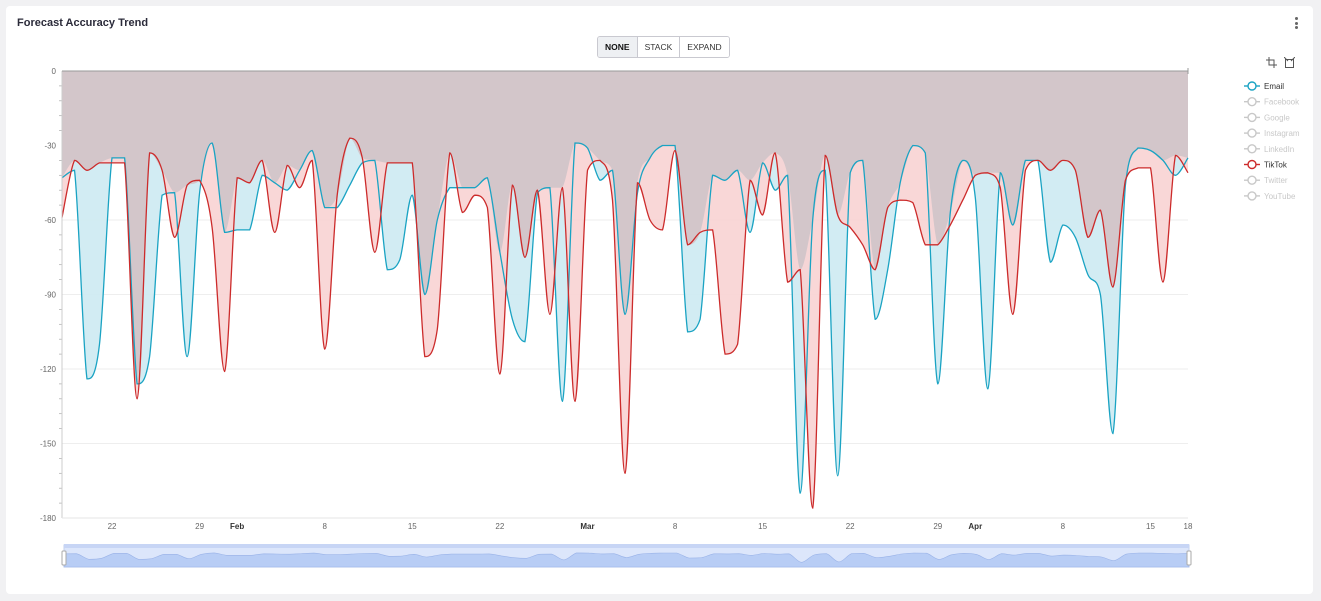 The width and height of the screenshot is (1321, 601). Describe the element at coordinates (626, 546) in the screenshot. I see `brush-top-bar` at that location.